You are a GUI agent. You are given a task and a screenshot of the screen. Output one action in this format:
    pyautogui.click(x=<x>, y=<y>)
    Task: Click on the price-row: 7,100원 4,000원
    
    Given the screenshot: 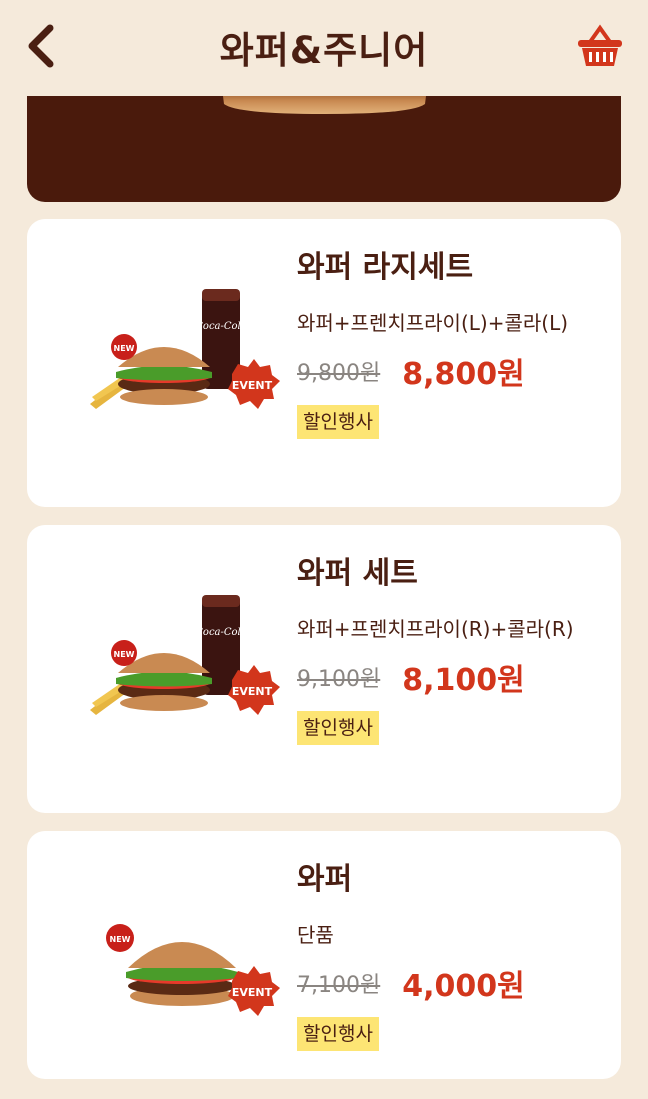 What is the action you would take?
    pyautogui.click(x=452, y=983)
    